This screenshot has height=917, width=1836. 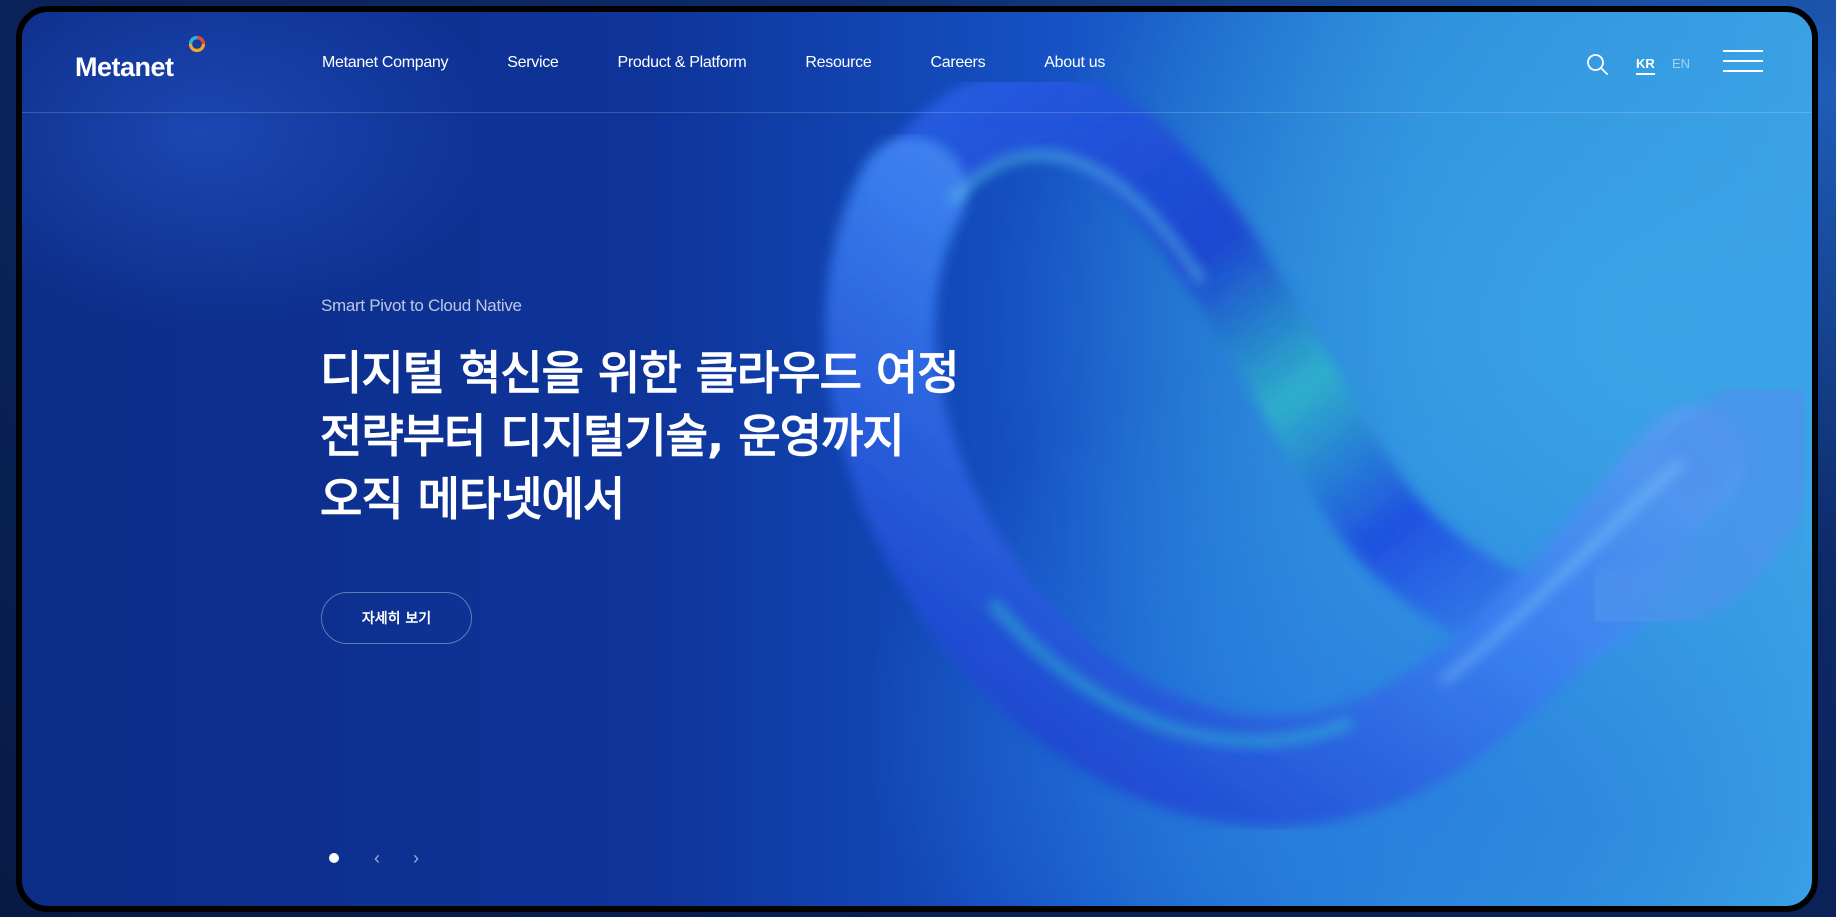 What do you see at coordinates (1597, 64) in the screenshot?
I see `search-icon` at bounding box center [1597, 64].